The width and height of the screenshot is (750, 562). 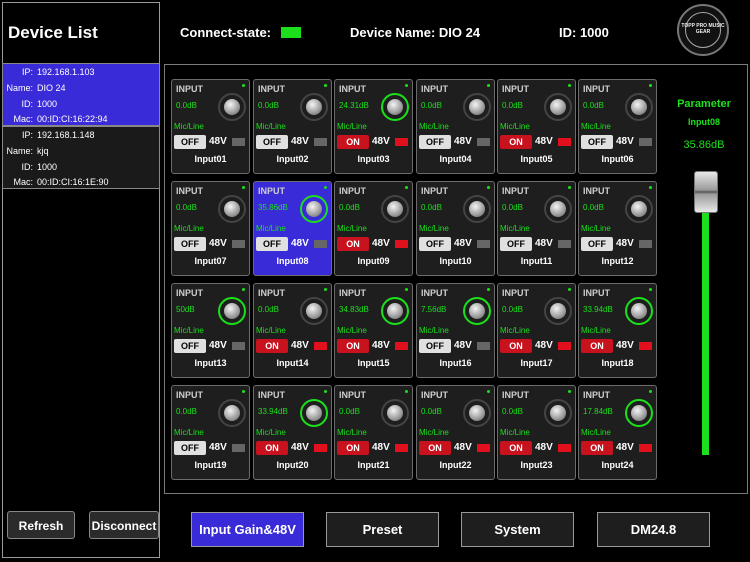 What do you see at coordinates (617, 126) in the screenshot?
I see `channel-strip: INPUT 0.0dB Mic/Line OFF 48V Input06` at bounding box center [617, 126].